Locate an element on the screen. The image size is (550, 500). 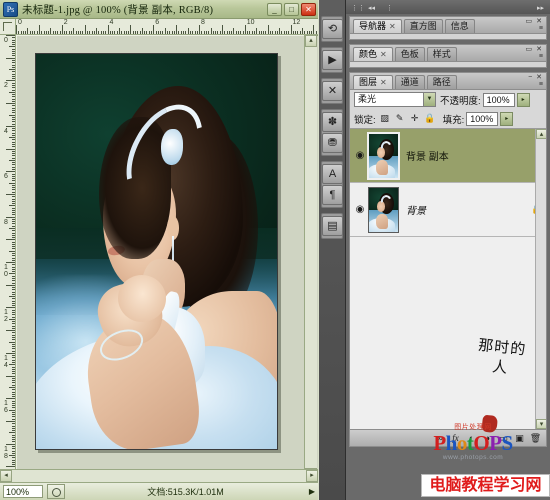
dock-grip-left-icon: ⋮⋮ is located at coordinates (358, 8).